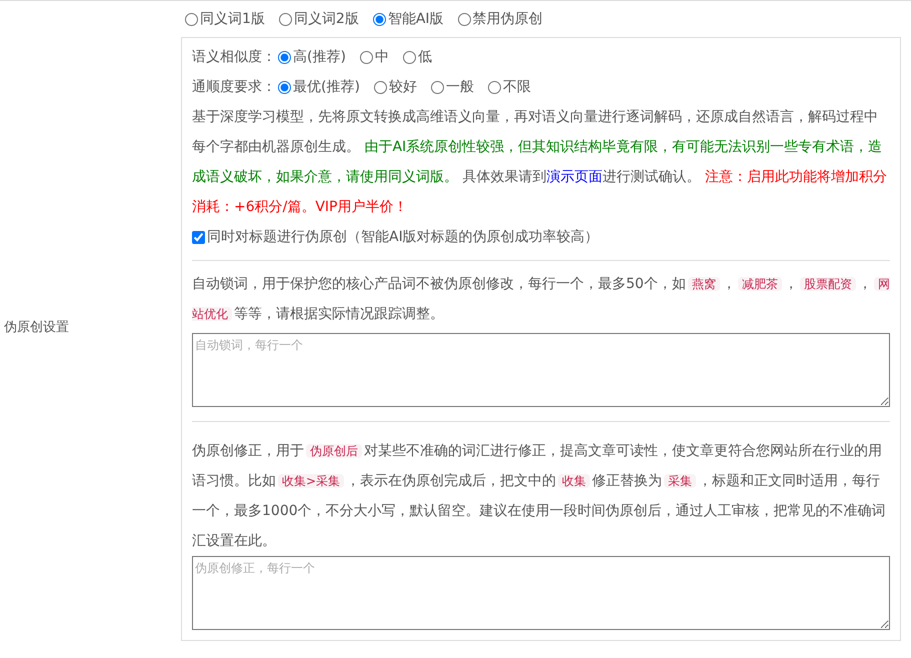  I want to click on option-label: 较好, so click(402, 87).